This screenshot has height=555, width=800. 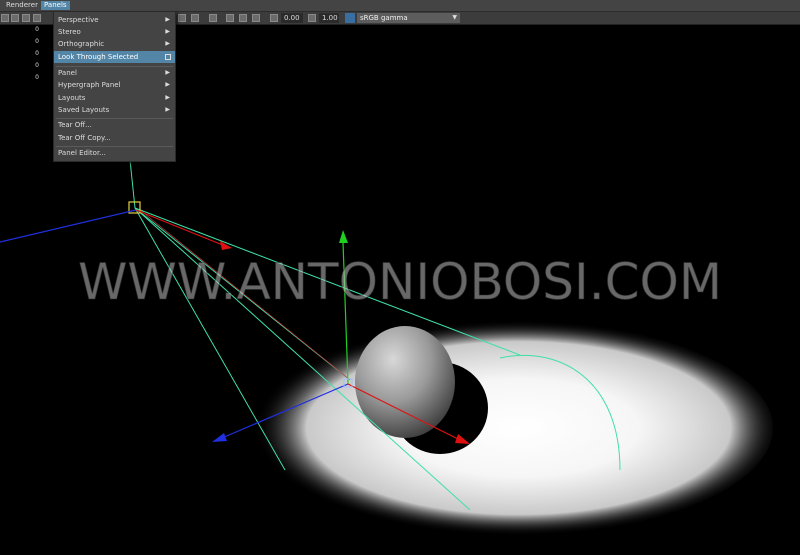 I want to click on menu-item-label: Stereo, so click(x=69, y=32).